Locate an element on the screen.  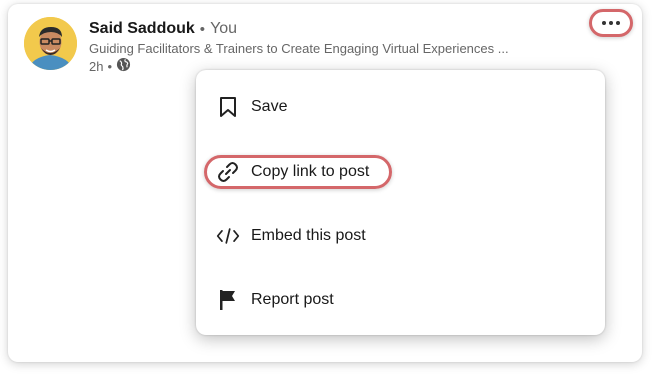
globe-icon is located at coordinates (123, 66).